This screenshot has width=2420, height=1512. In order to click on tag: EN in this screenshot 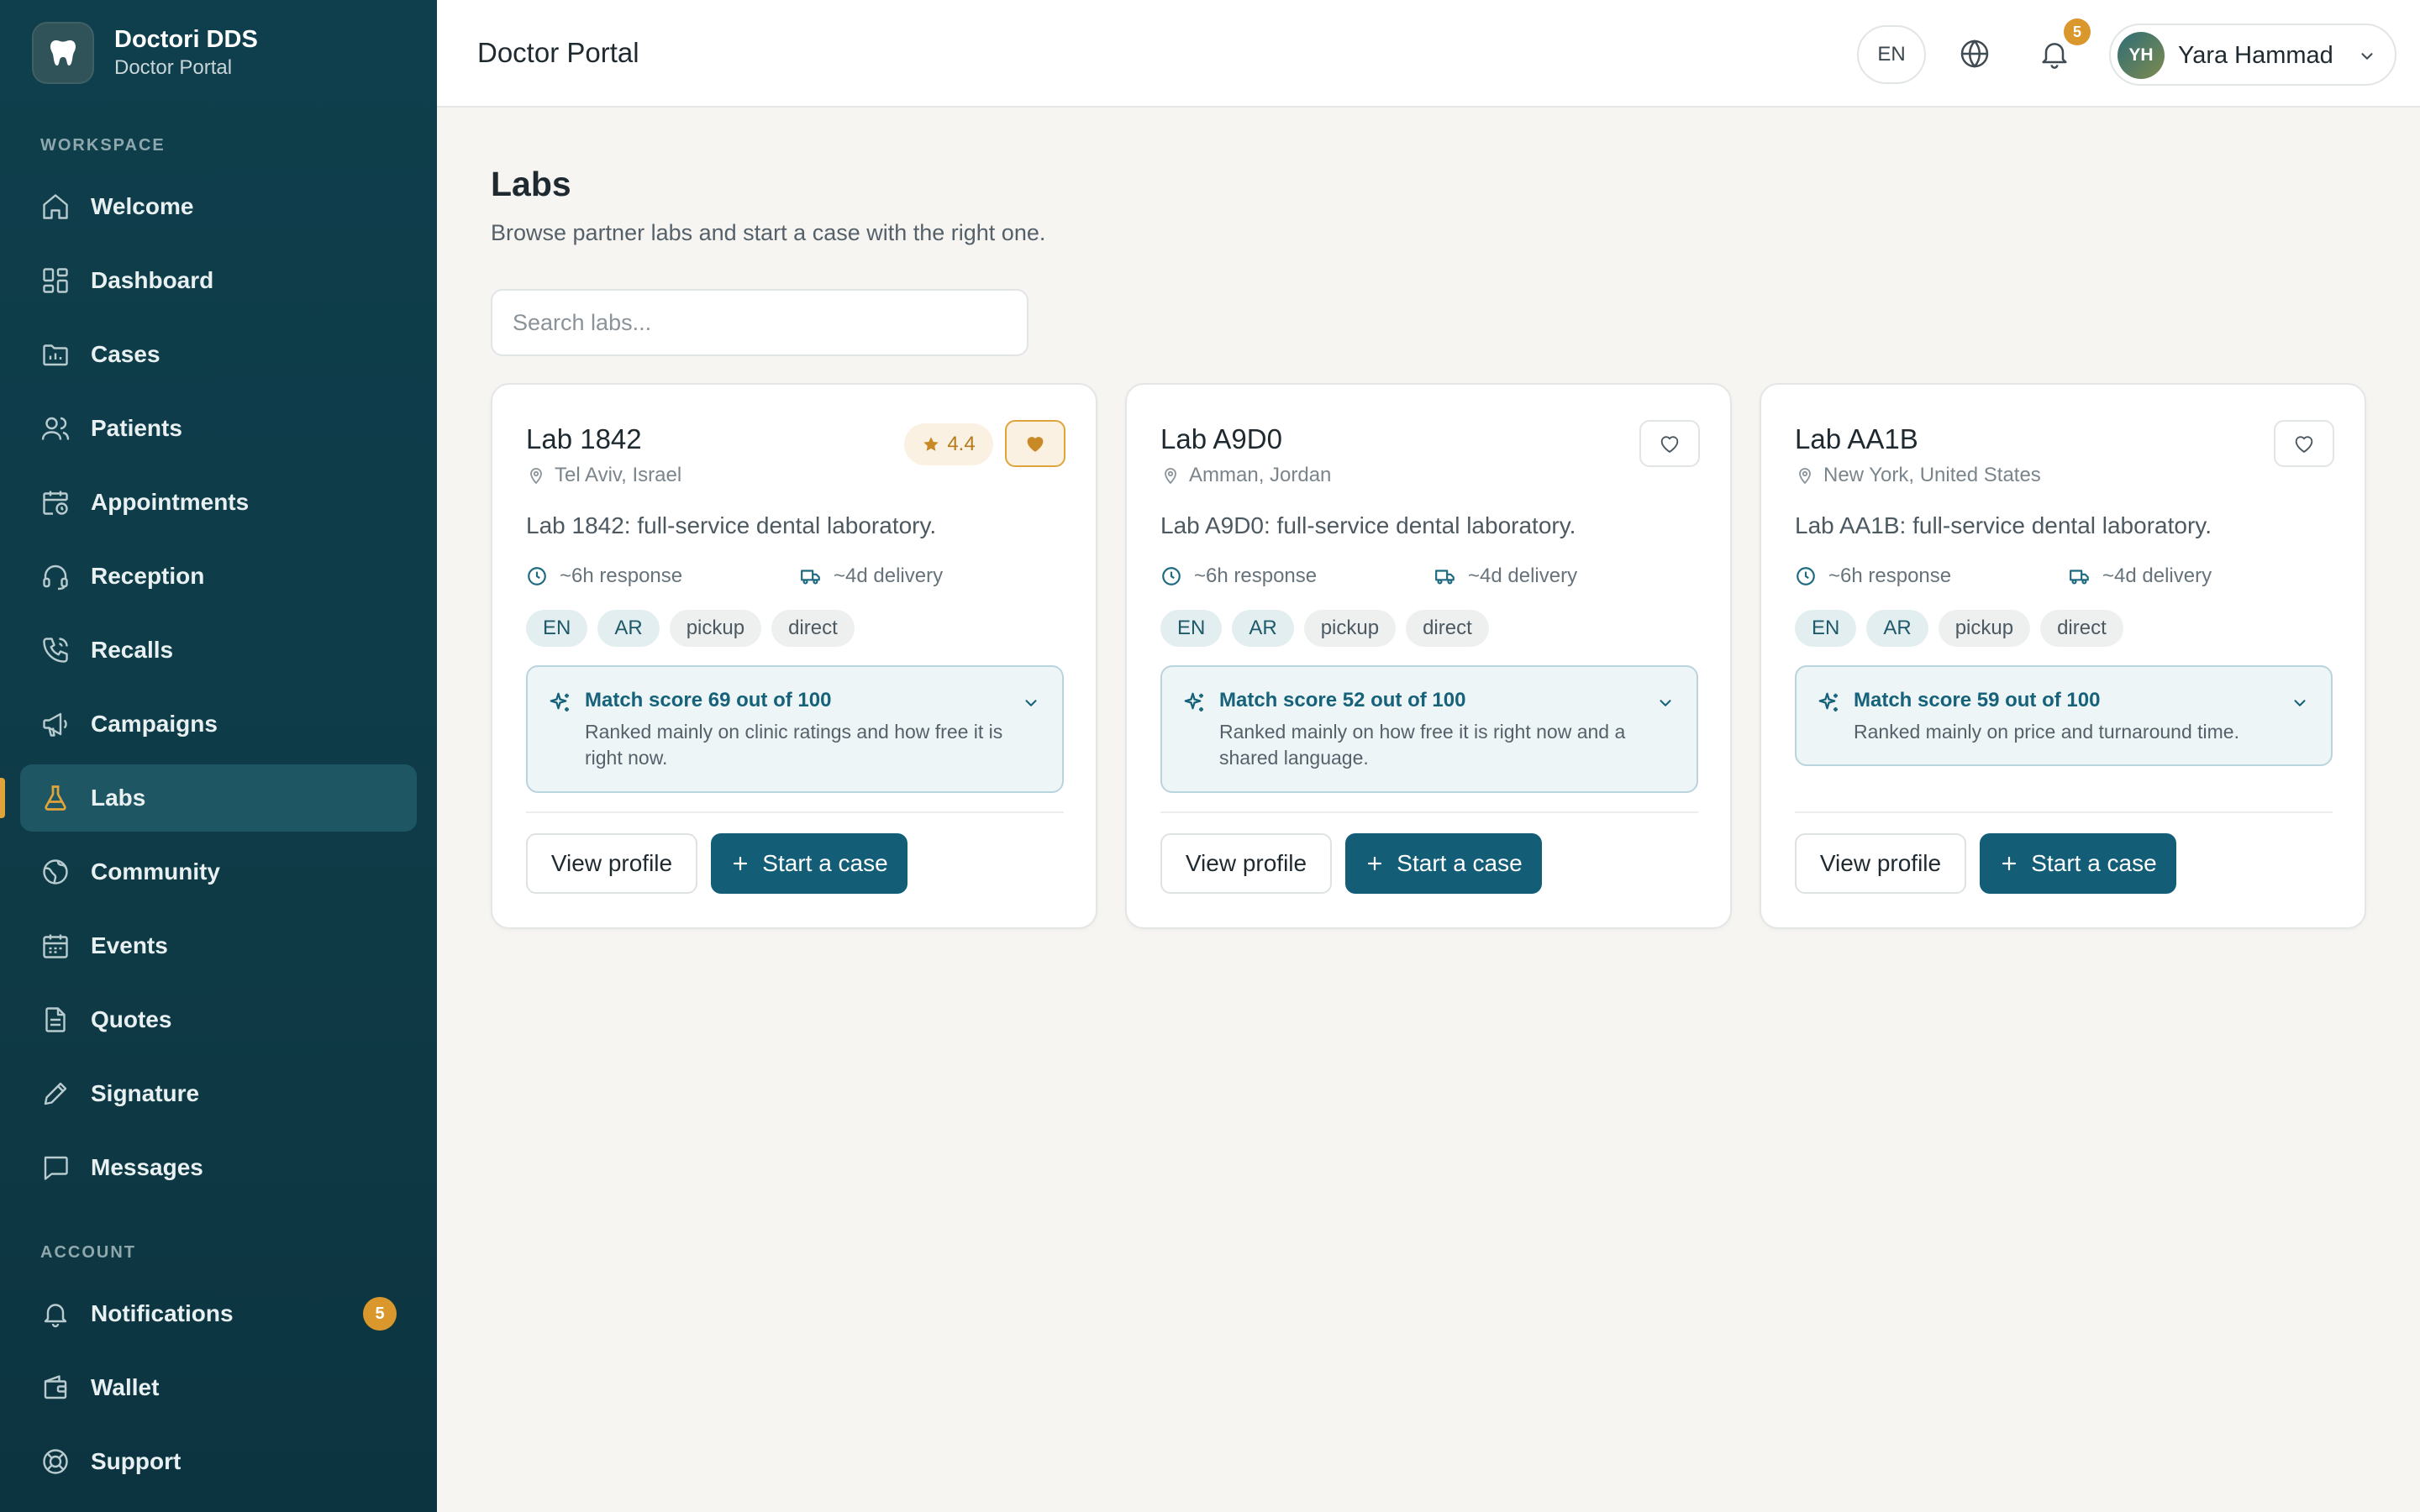, I will do `click(557, 628)`.